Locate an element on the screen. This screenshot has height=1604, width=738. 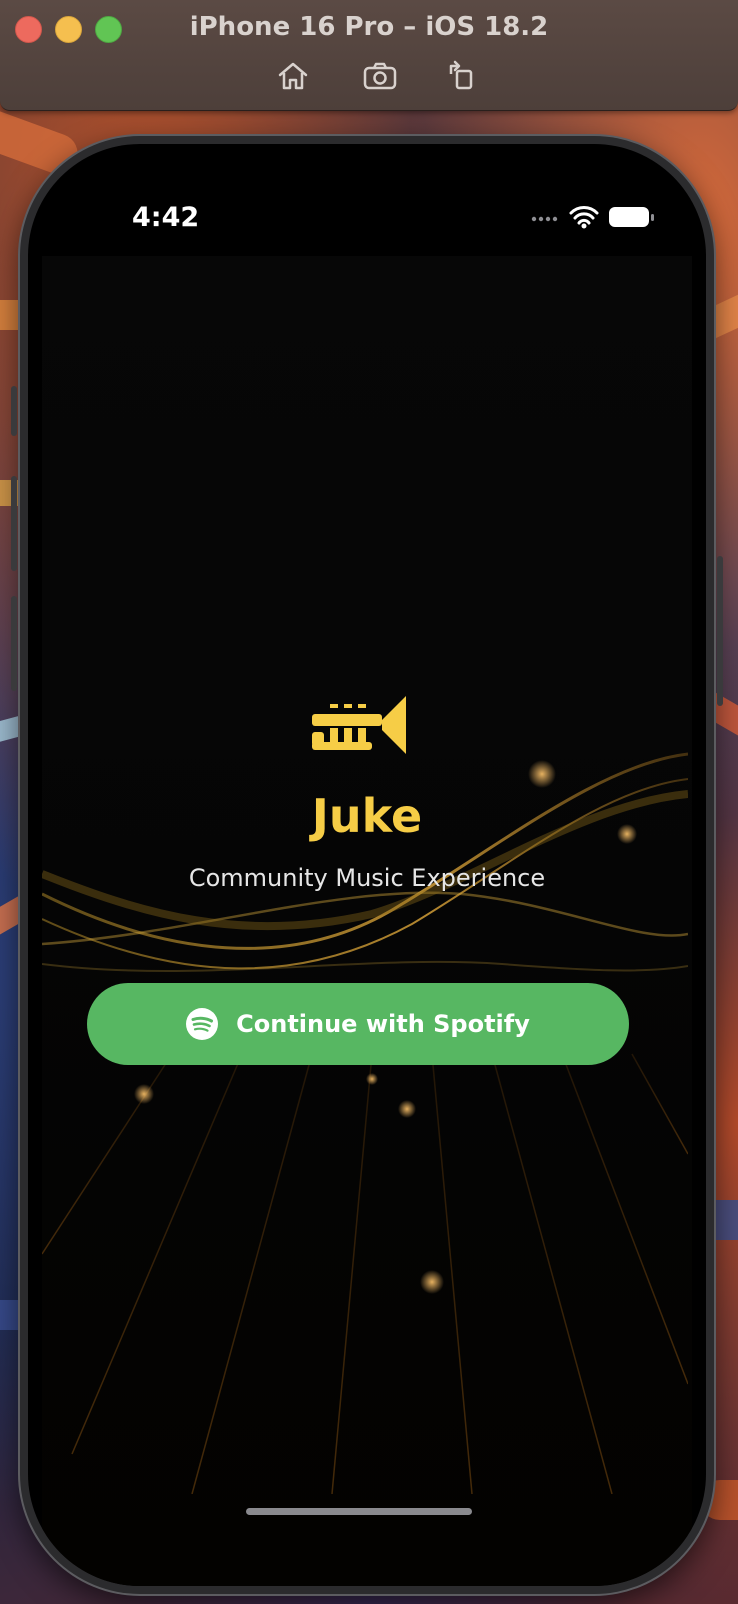
rotate-icon is located at coordinates (461, 75).